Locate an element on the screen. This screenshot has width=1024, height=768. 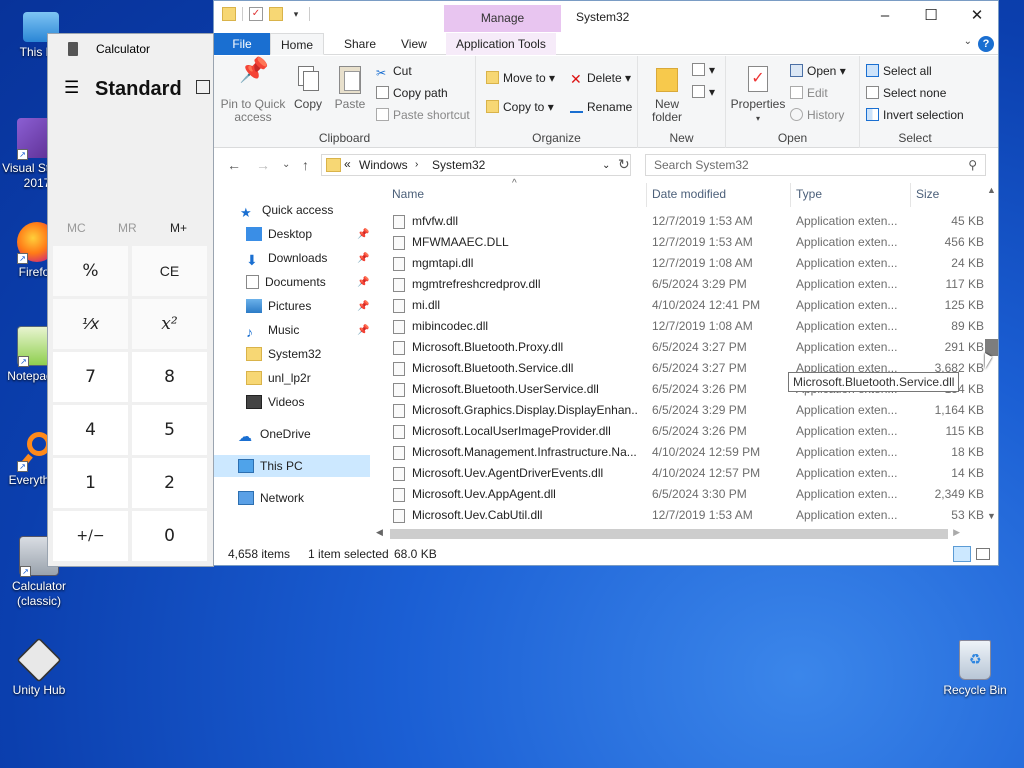
digit-8-key: 8 is located at coordinates (169, 377).